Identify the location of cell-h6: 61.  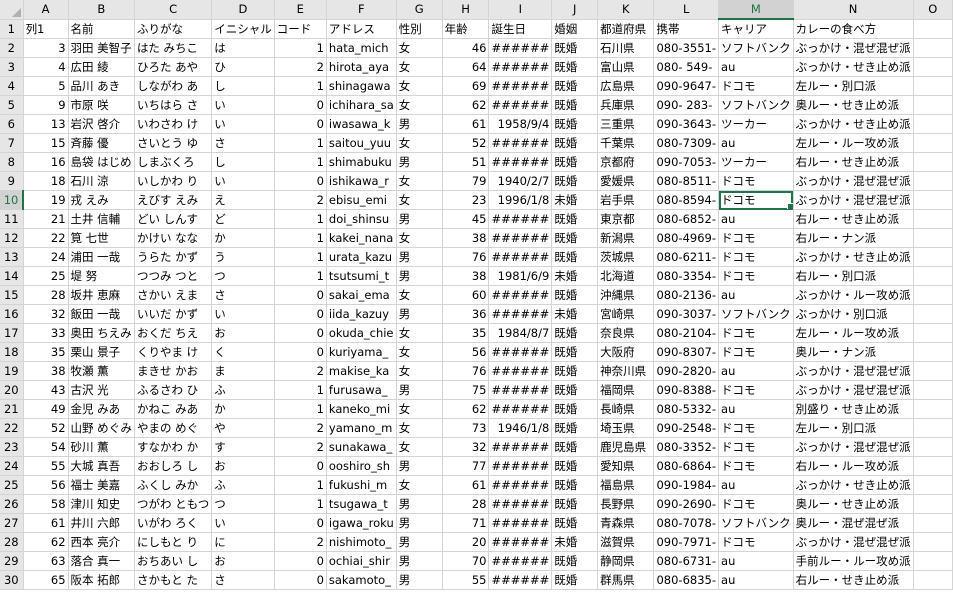
(466, 124).